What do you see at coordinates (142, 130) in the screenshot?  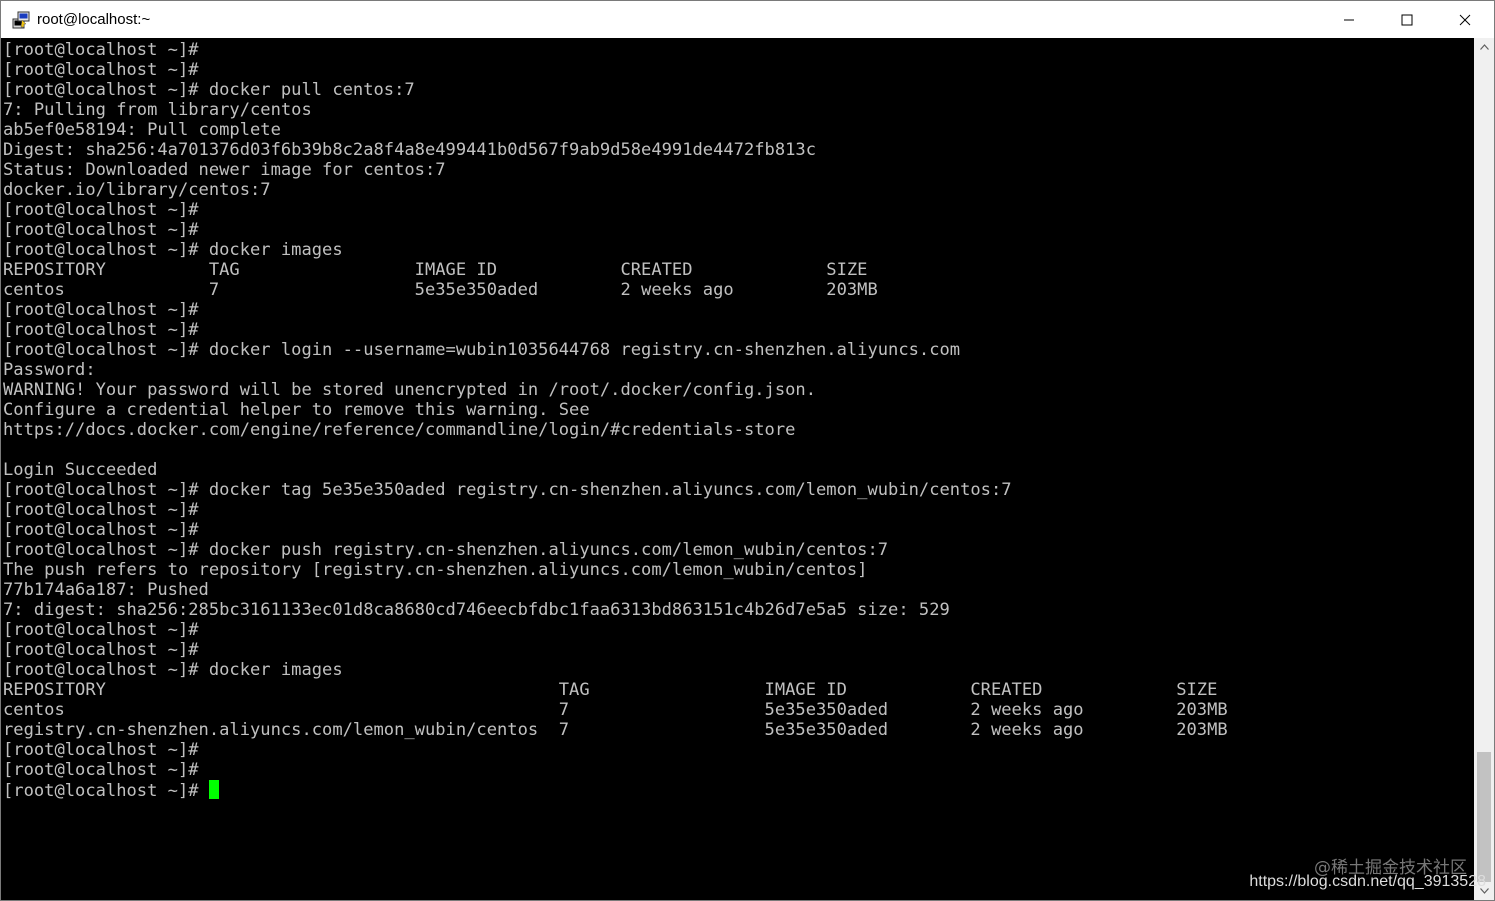 I see `terminal-line: ab5ef0e58194: Pull complete` at bounding box center [142, 130].